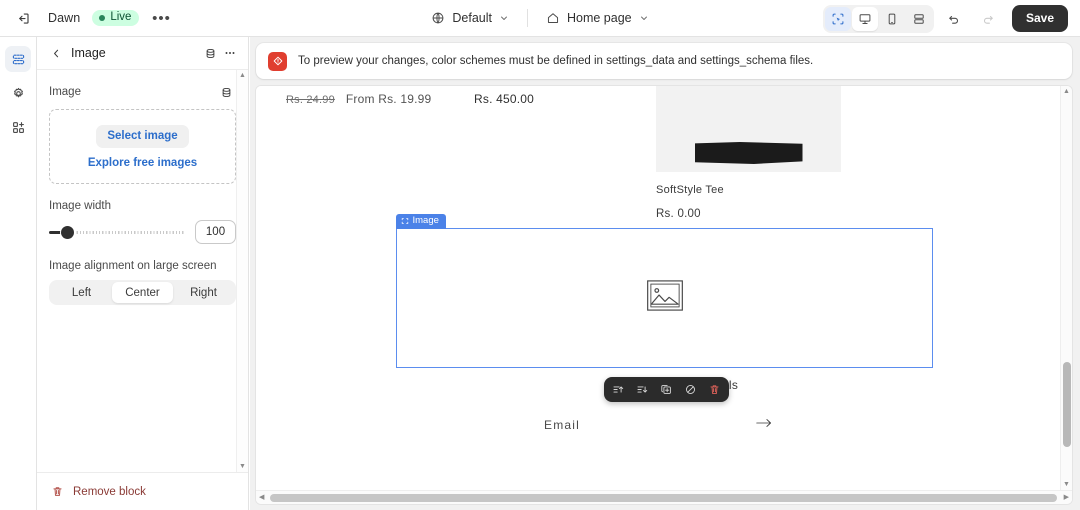 This screenshot has width=1080, height=510. I want to click on color-scheme-selector: Default, so click(470, 18).